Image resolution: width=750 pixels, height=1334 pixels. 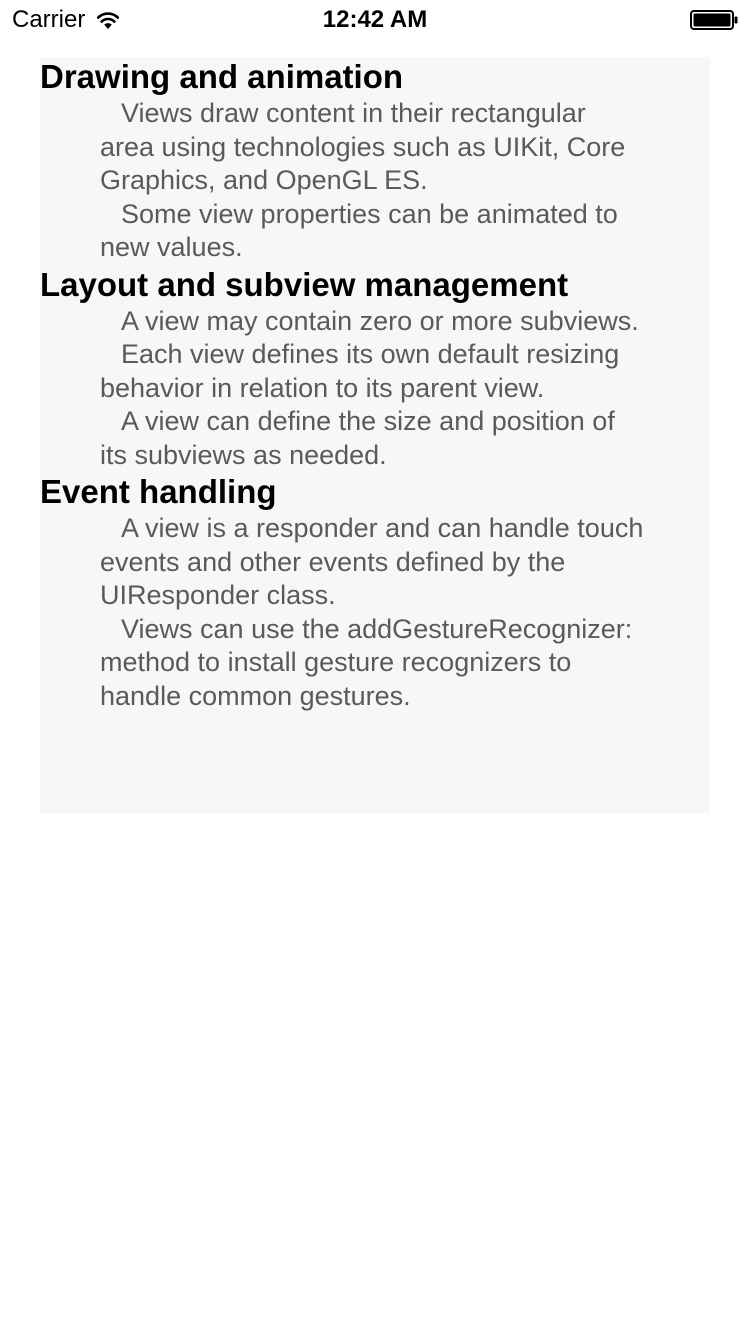 What do you see at coordinates (158, 491) in the screenshot?
I see `section-title: Event handling` at bounding box center [158, 491].